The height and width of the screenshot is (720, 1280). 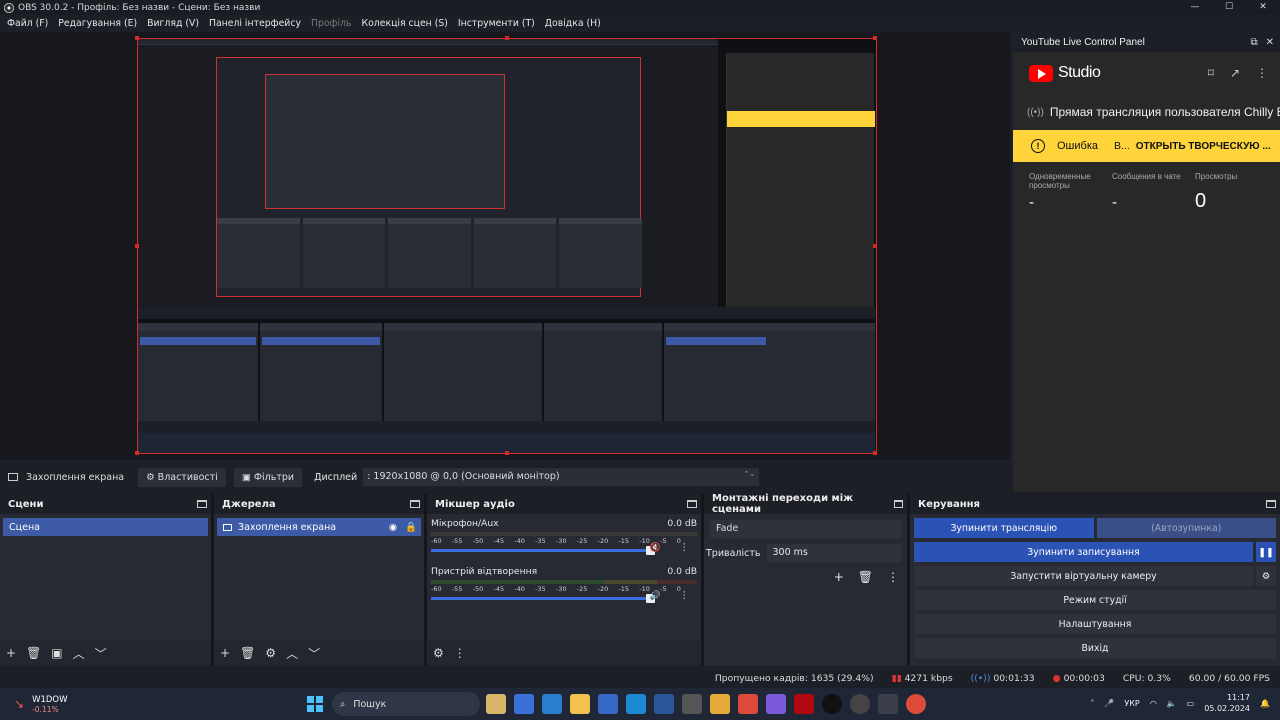 What do you see at coordinates (655, 596) in the screenshot?
I see `speaker-icon: 🔊` at bounding box center [655, 596].